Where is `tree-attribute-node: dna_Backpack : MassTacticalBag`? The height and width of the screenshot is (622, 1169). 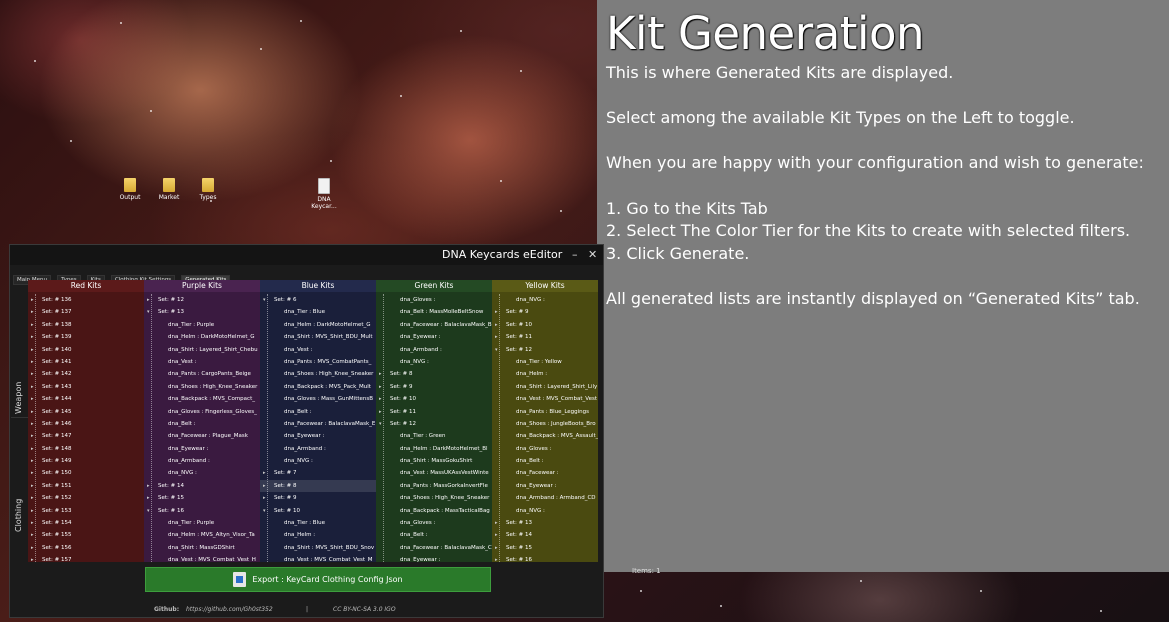
tree-attribute-node: dna_Backpack : MassTacticalBag is located at coordinates (434, 511).